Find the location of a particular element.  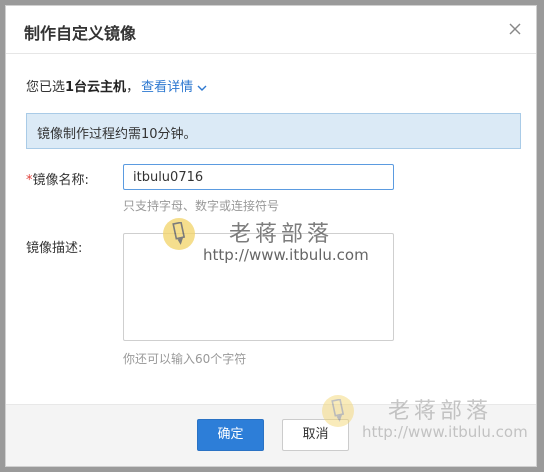

info-banner-text: 镜像制作过程约需10分钟。 is located at coordinates (117, 134).